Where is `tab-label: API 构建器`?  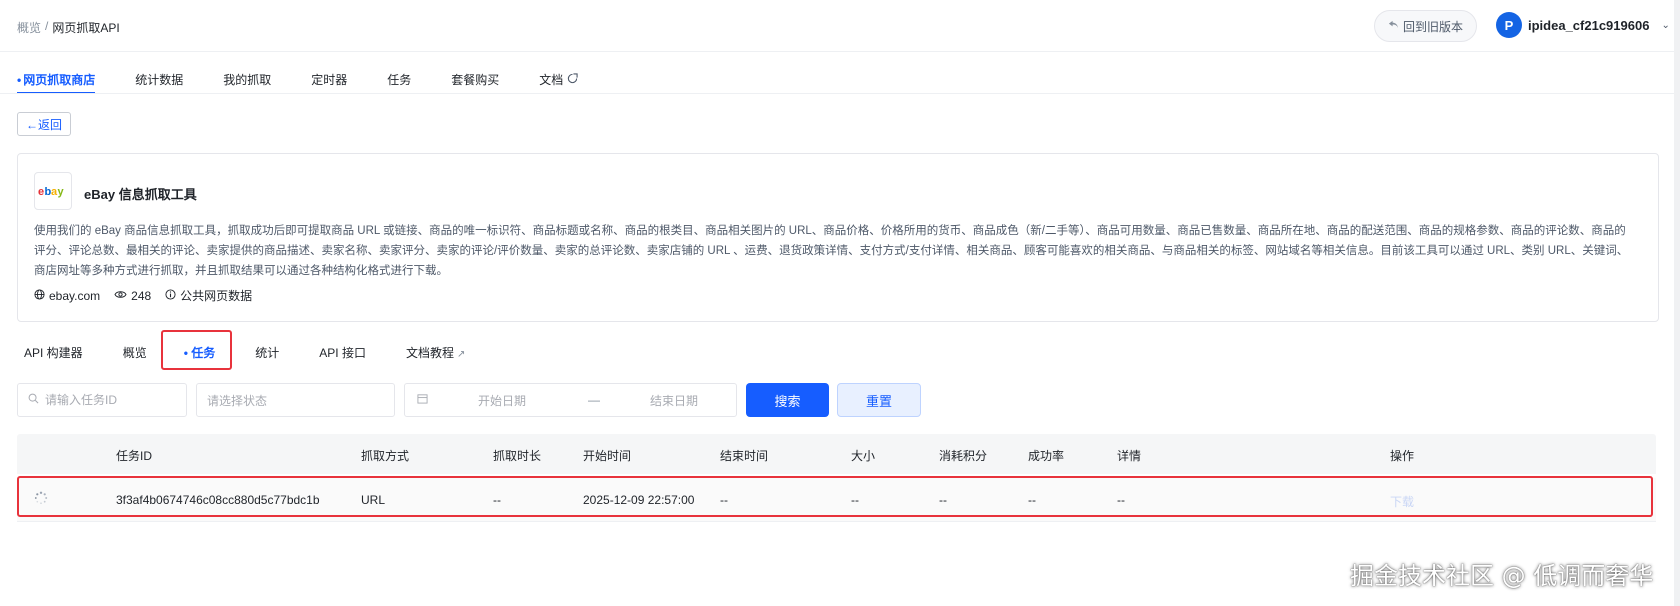 tab-label: API 构建器 is located at coordinates (53, 353).